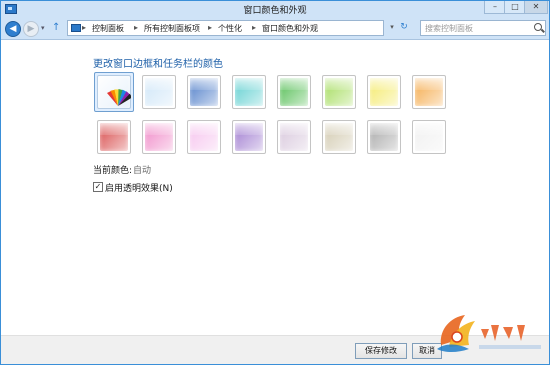 The height and width of the screenshot is (365, 550). What do you see at coordinates (119, 97) in the screenshot?
I see `color-palette-icon` at bounding box center [119, 97].